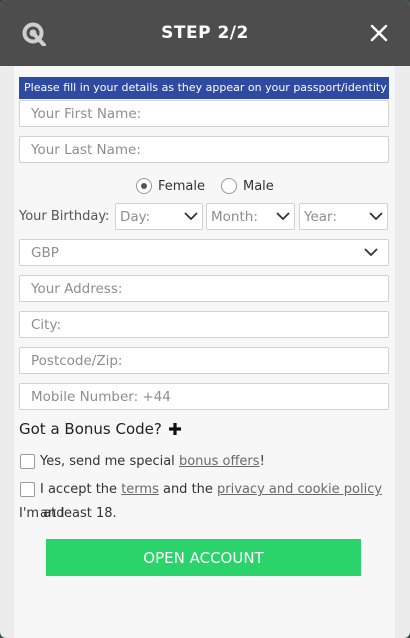 This screenshot has width=410, height=638. I want to click on terms-checkbox, so click(27, 489).